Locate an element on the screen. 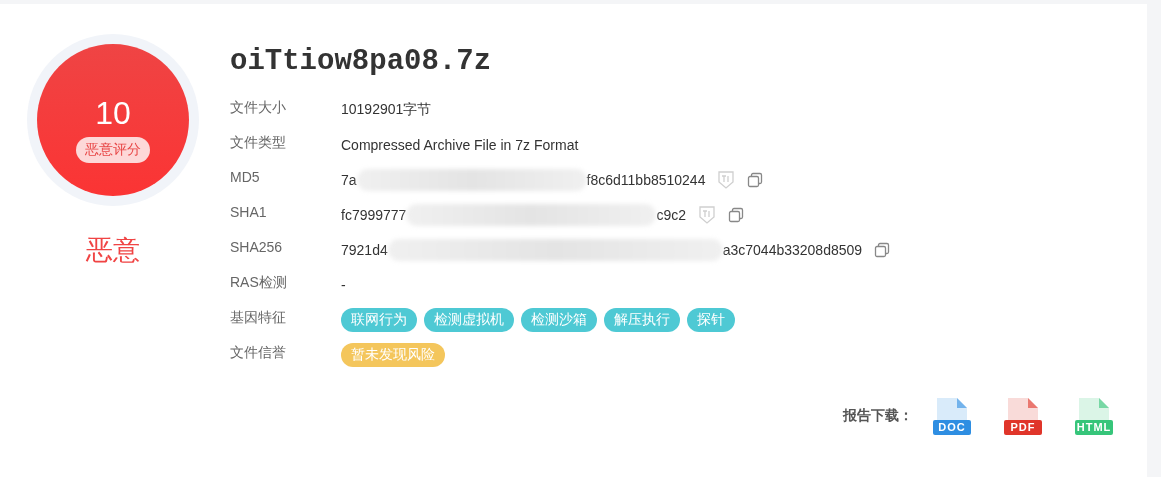  hash-value: a3c7044b33208d8509 is located at coordinates (792, 249).